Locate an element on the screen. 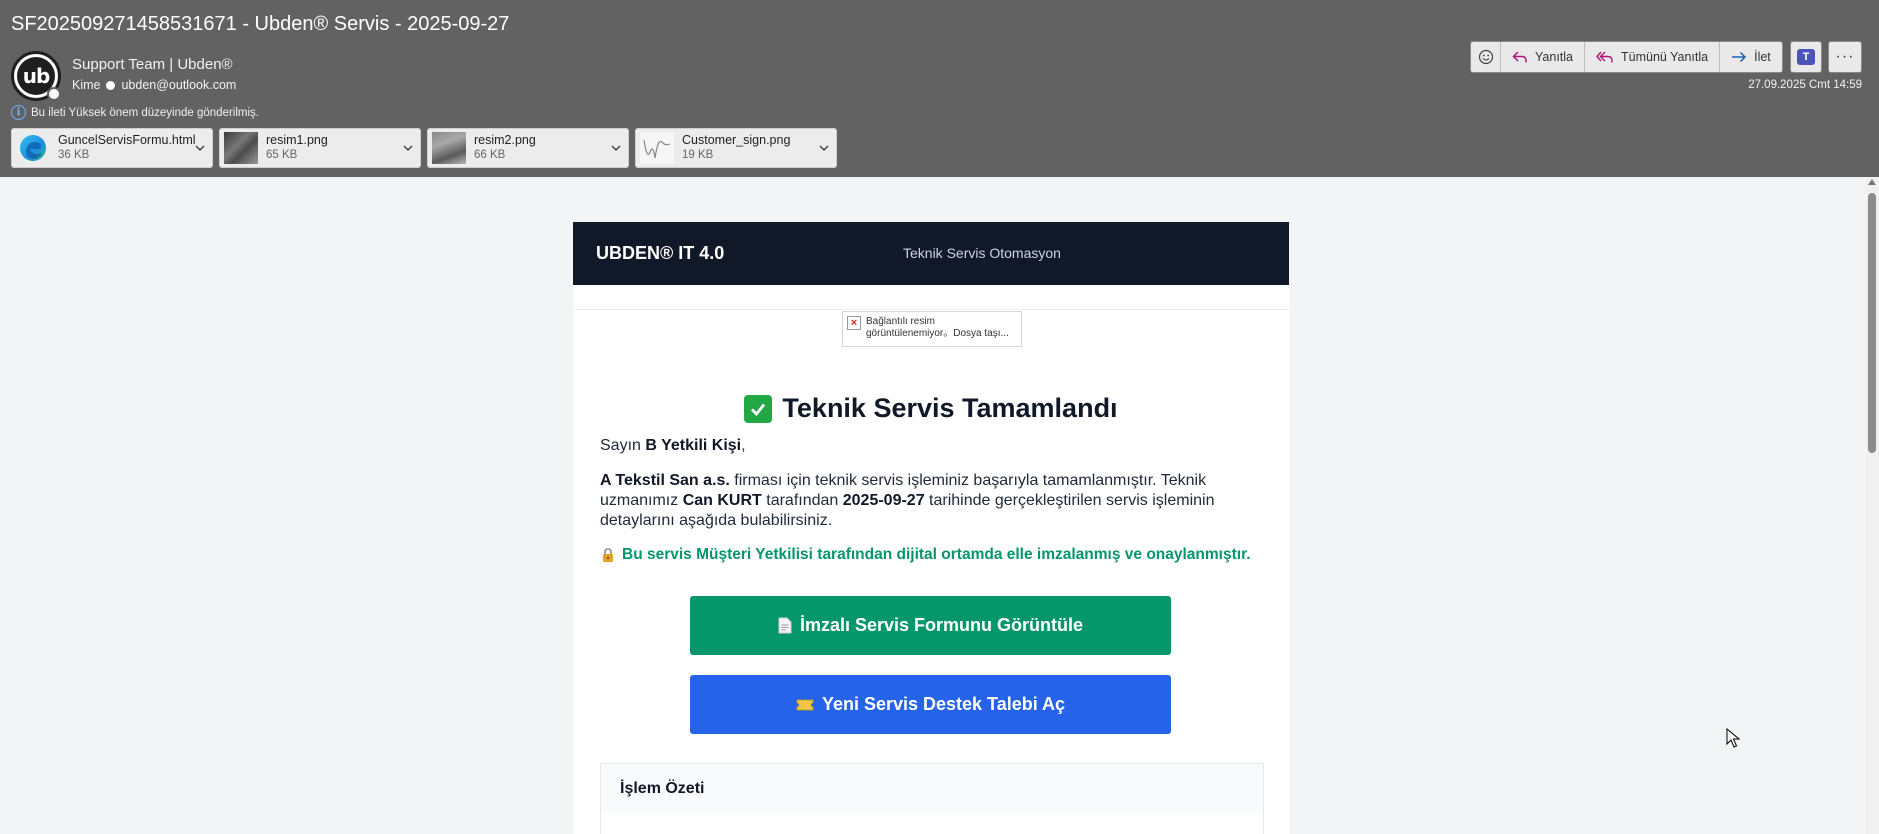 The height and width of the screenshot is (834, 1879). attachment-name: GuncelServisFormu.html is located at coordinates (127, 140).